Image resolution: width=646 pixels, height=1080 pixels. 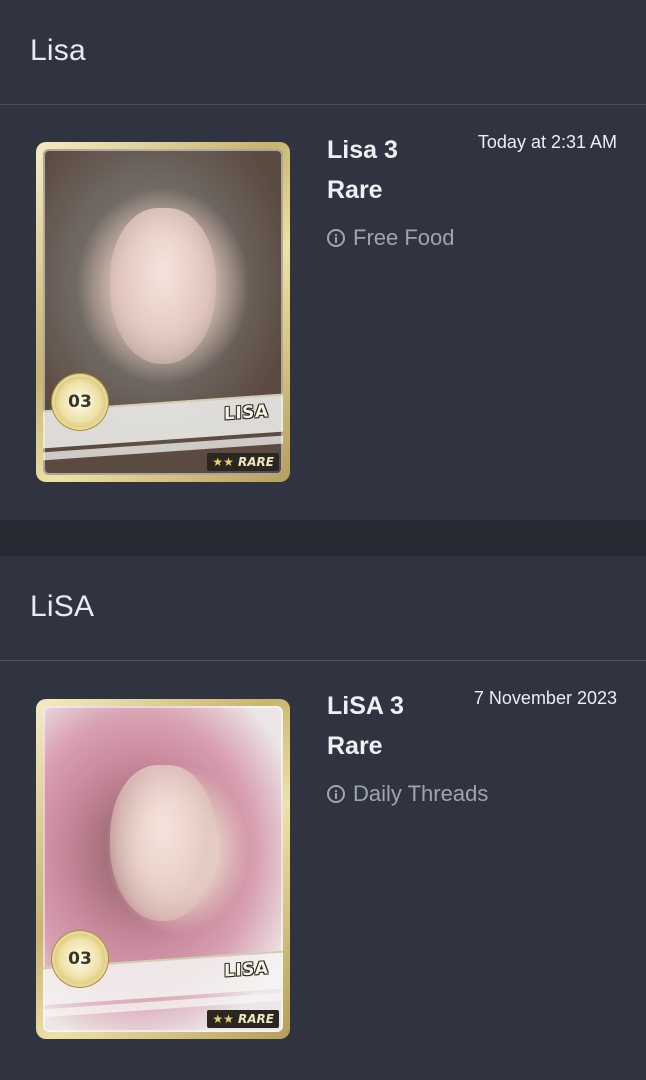 I want to click on item-name: Lisa 3 Rare, so click(x=362, y=170).